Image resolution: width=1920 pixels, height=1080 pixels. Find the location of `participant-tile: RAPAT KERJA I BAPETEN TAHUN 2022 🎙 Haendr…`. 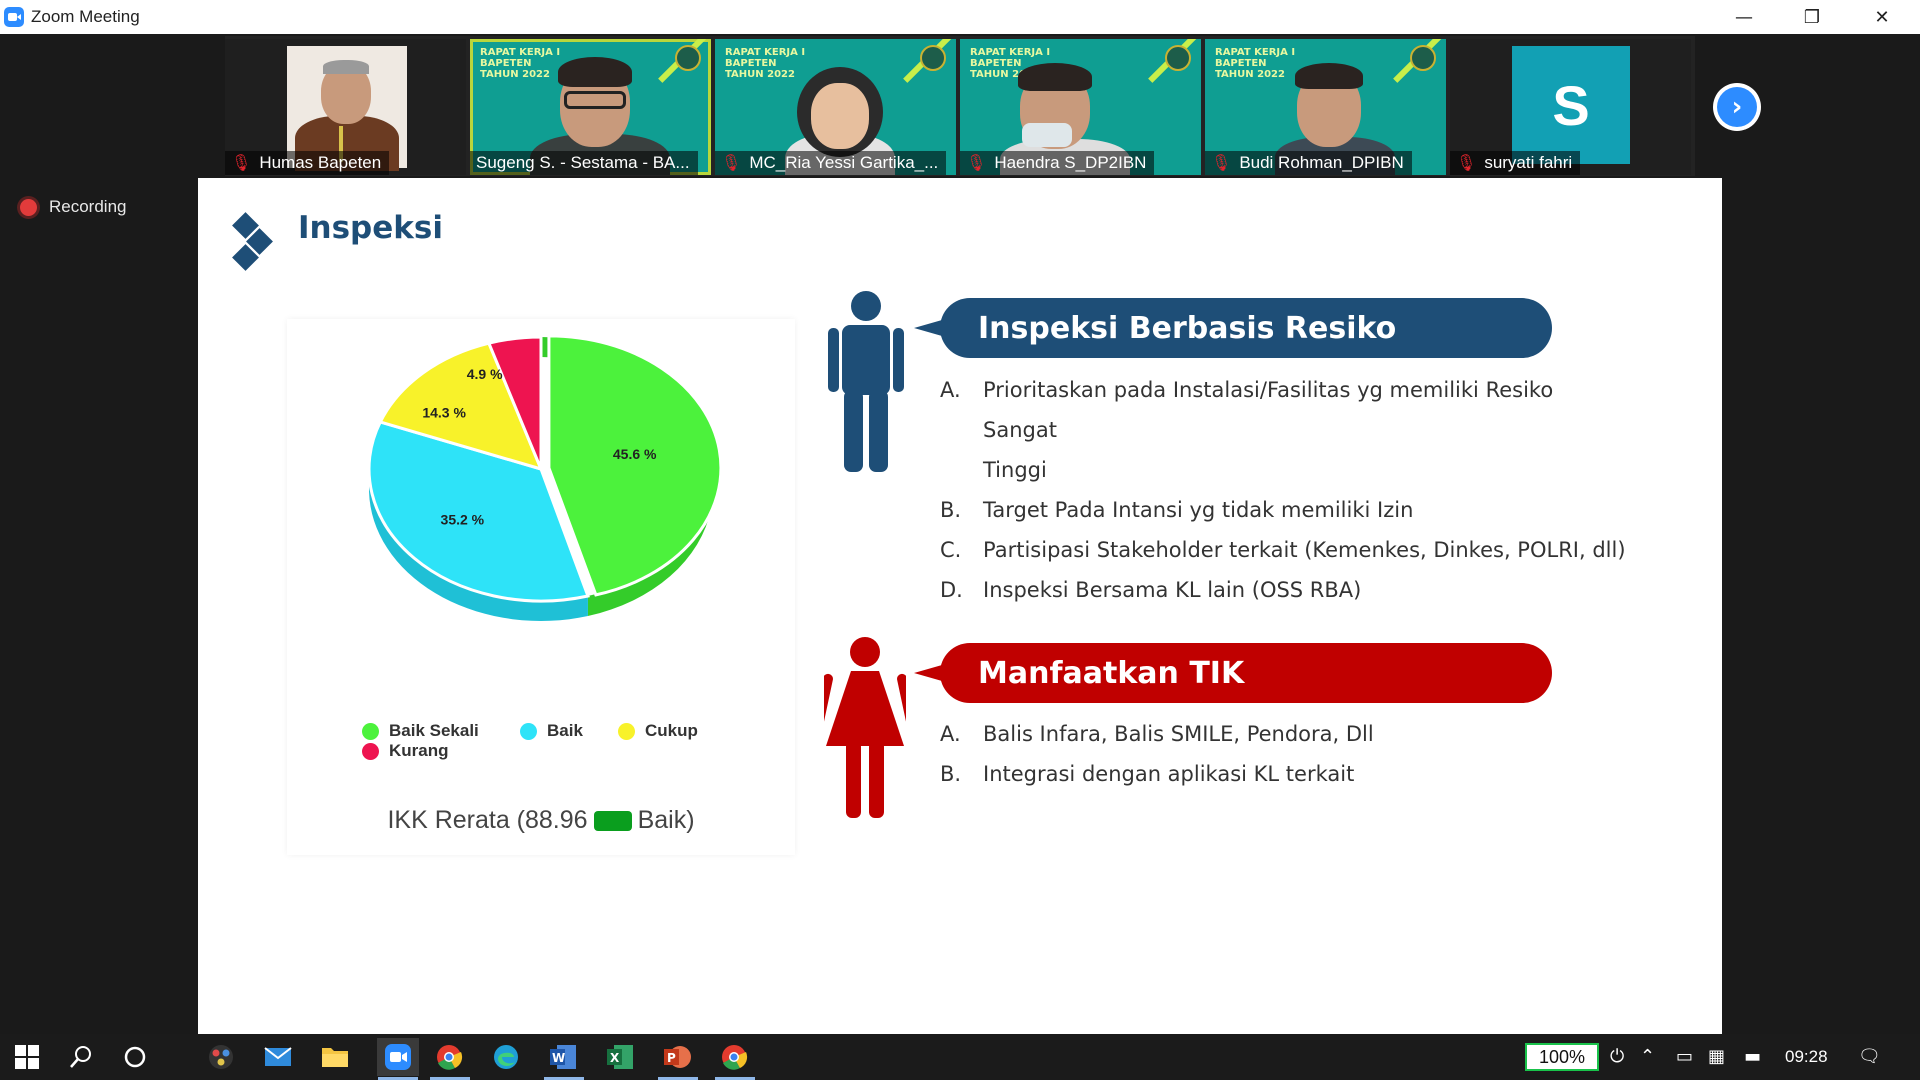

participant-tile: RAPAT KERJA I BAPETEN TAHUN 2022 🎙 Haendr… is located at coordinates (1080, 107).